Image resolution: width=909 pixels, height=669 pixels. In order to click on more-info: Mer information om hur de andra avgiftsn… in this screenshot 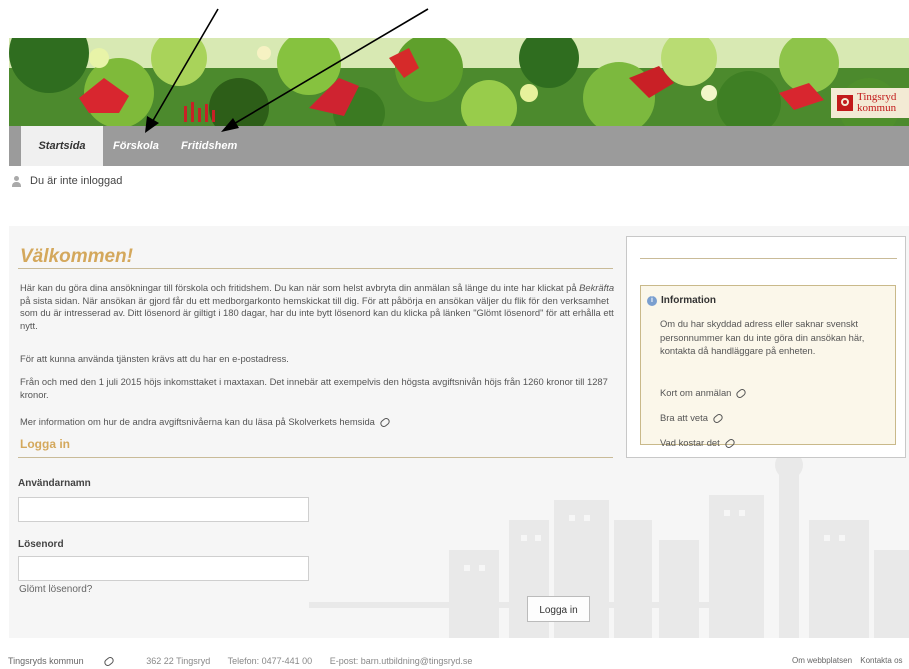, I will do `click(318, 422)`.